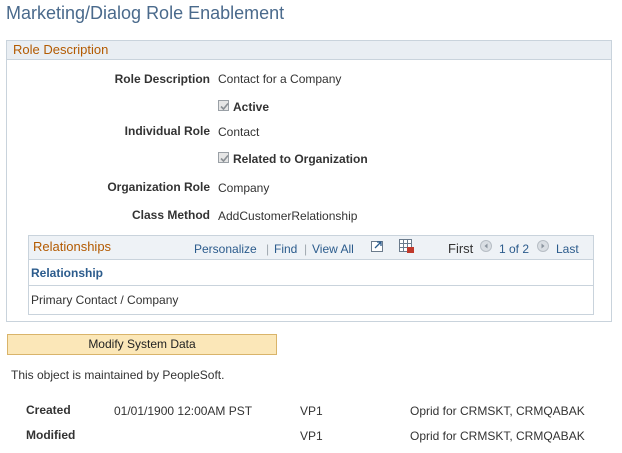 The image size is (622, 453). I want to click on created-oprid: Oprid for CRMSKT, CRMQABAK, so click(497, 411).